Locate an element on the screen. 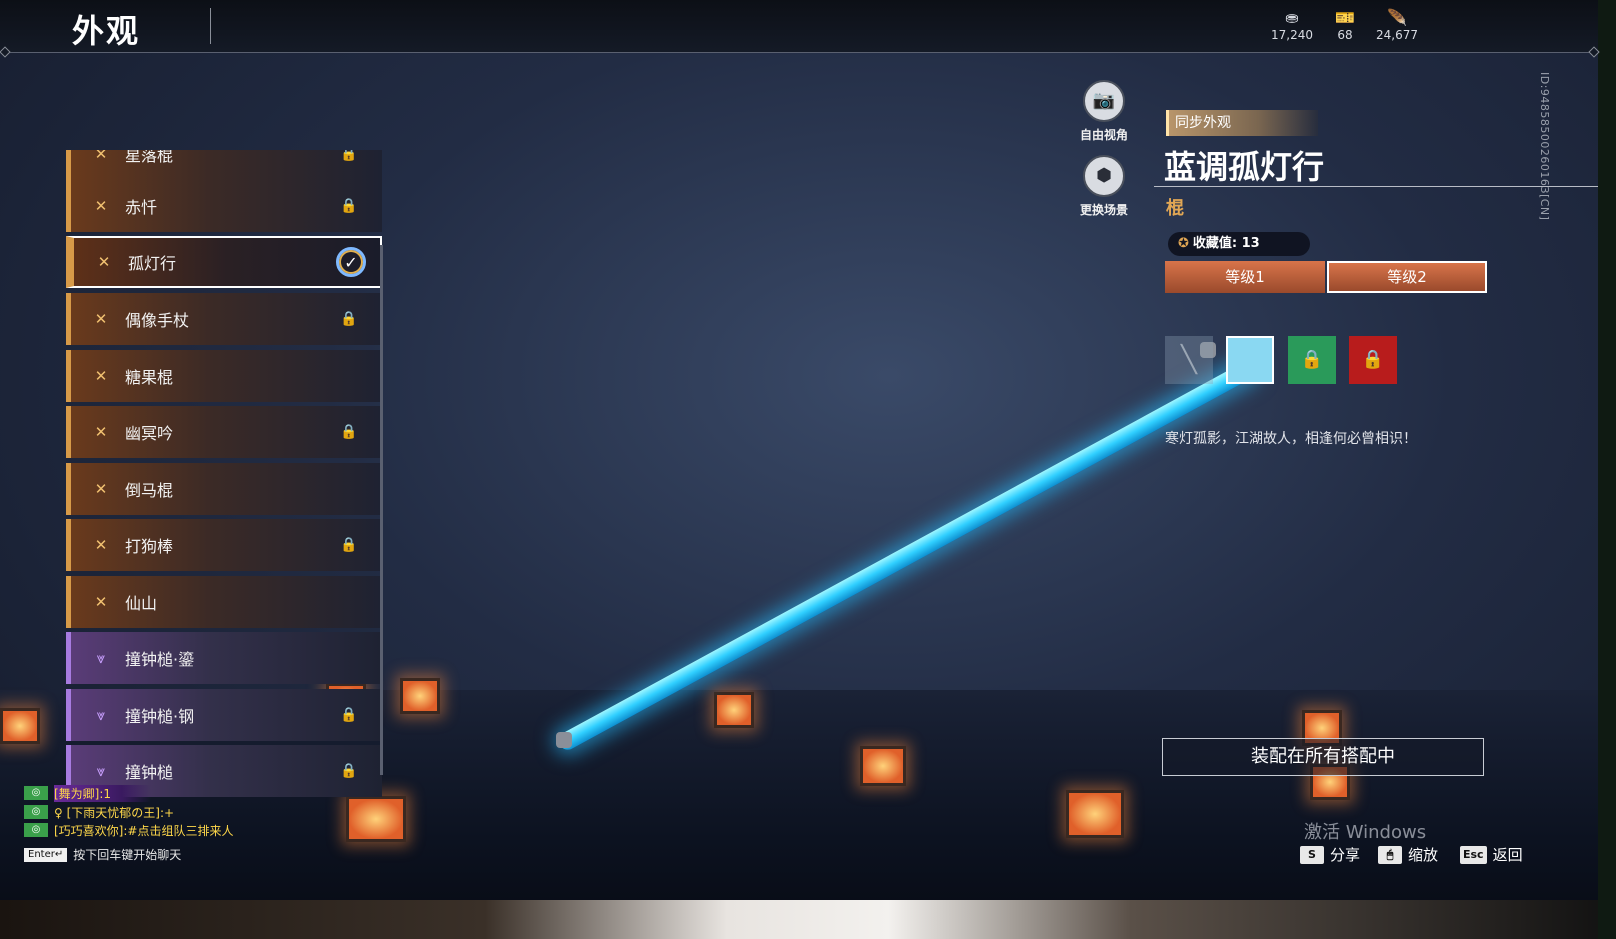  zoom-hint: 🖱 缩放 is located at coordinates (1408, 854).